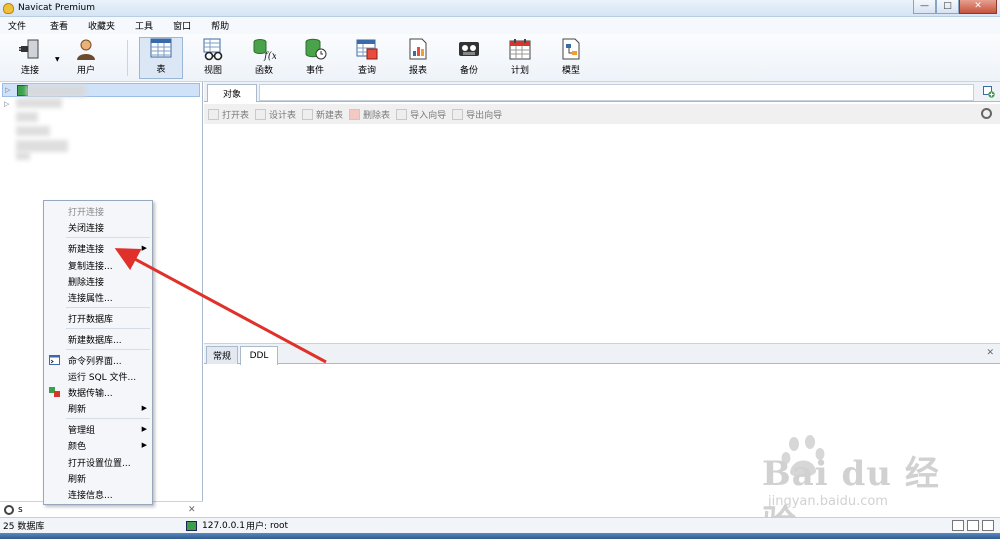  Describe the element at coordinates (571, 49) in the screenshot. I see `model-icon` at that location.